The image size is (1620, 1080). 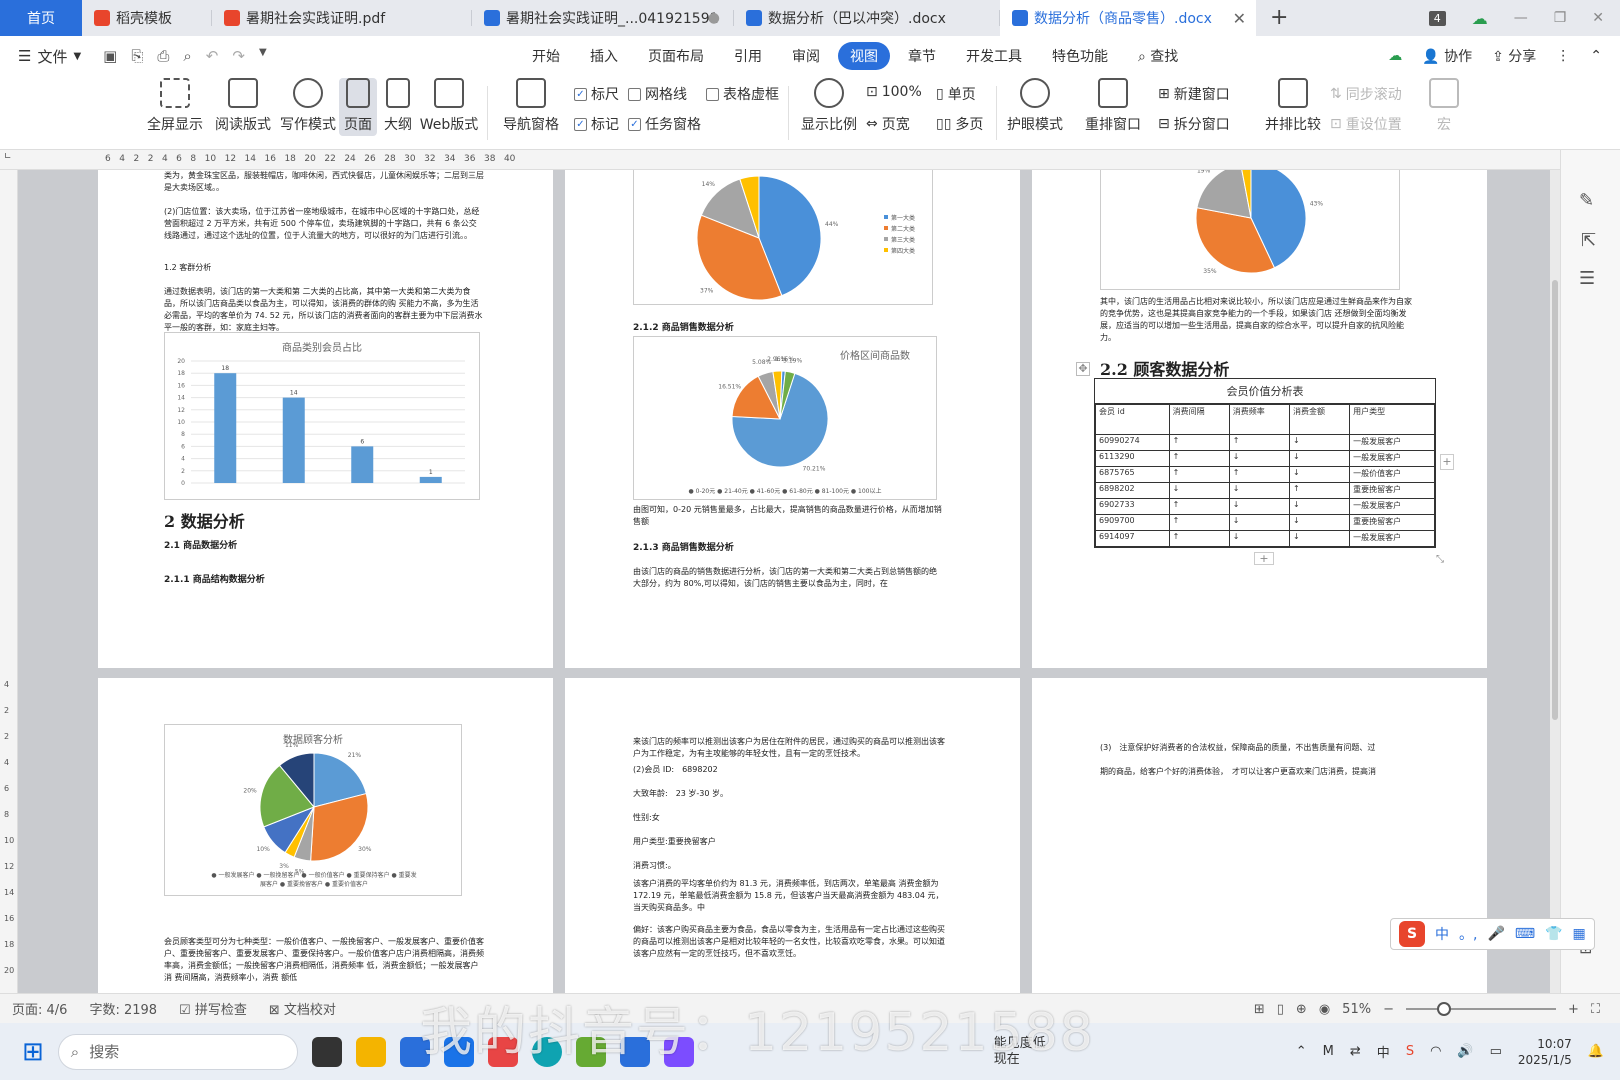 I want to click on search-command: ⌕ 查找, so click(x=1158, y=56).